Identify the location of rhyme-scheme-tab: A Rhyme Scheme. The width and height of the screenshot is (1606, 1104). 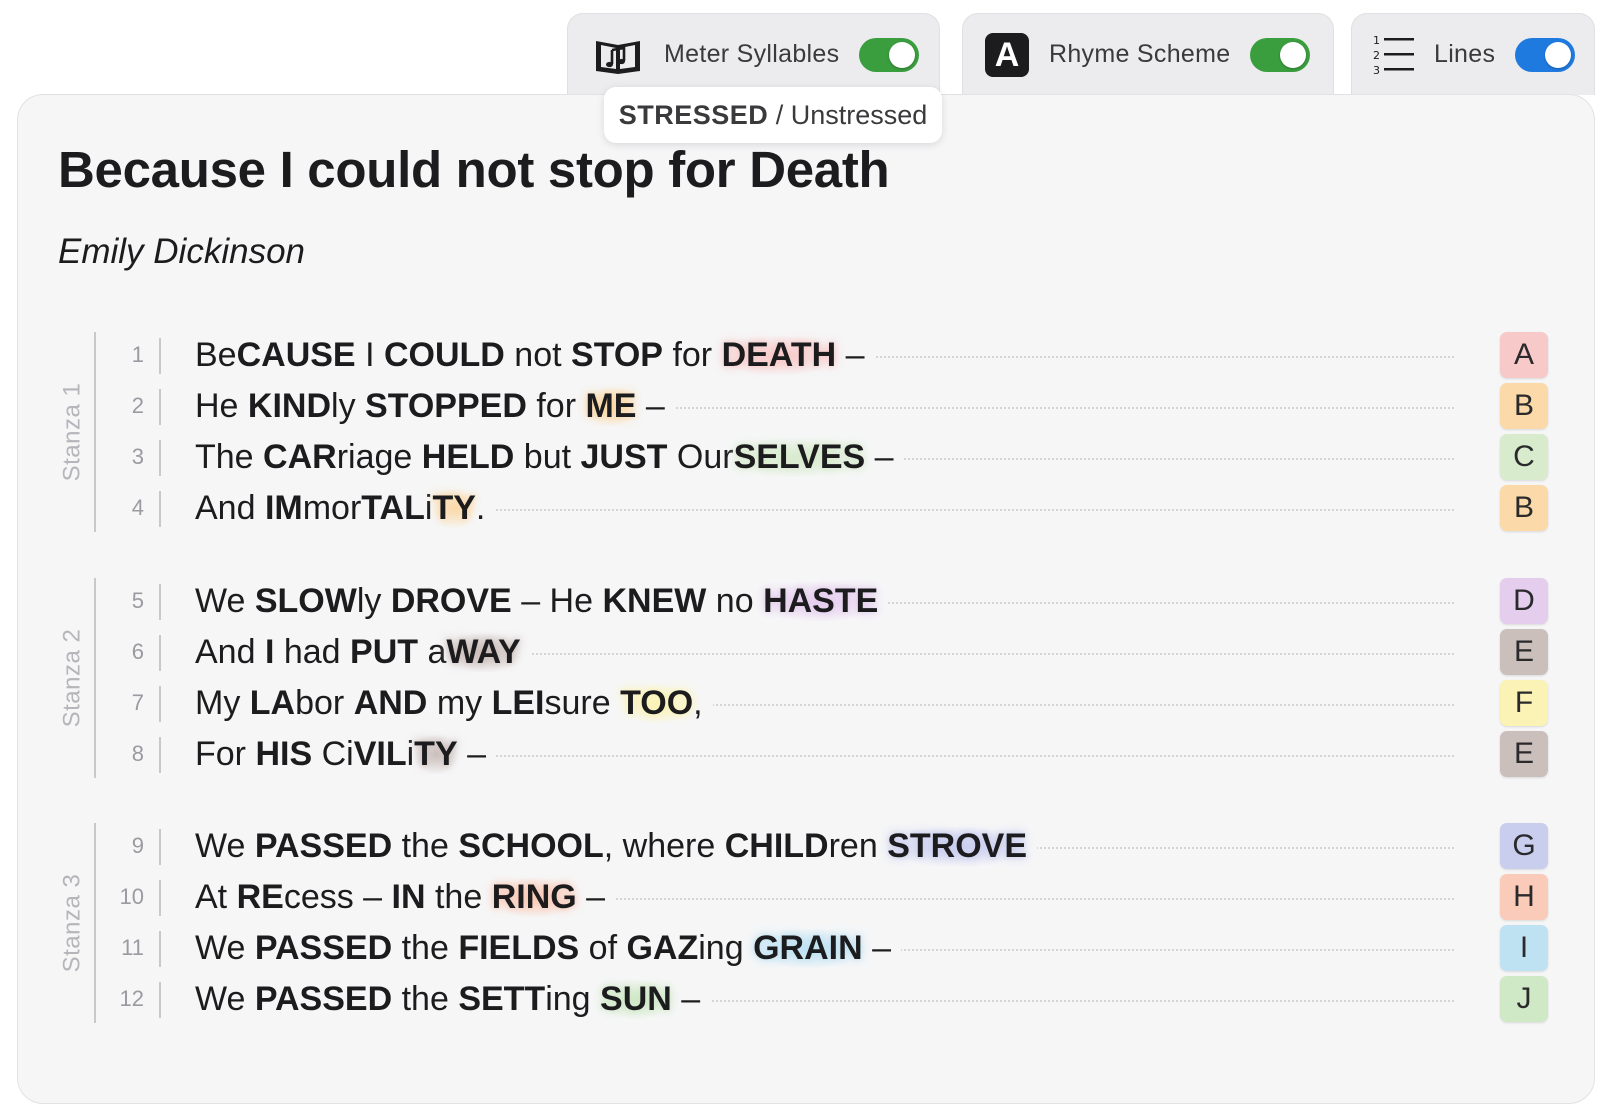
(1148, 54).